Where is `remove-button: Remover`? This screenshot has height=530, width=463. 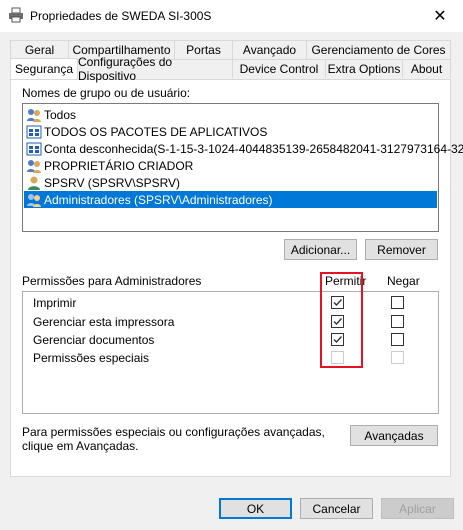 remove-button: Remover is located at coordinates (401, 249).